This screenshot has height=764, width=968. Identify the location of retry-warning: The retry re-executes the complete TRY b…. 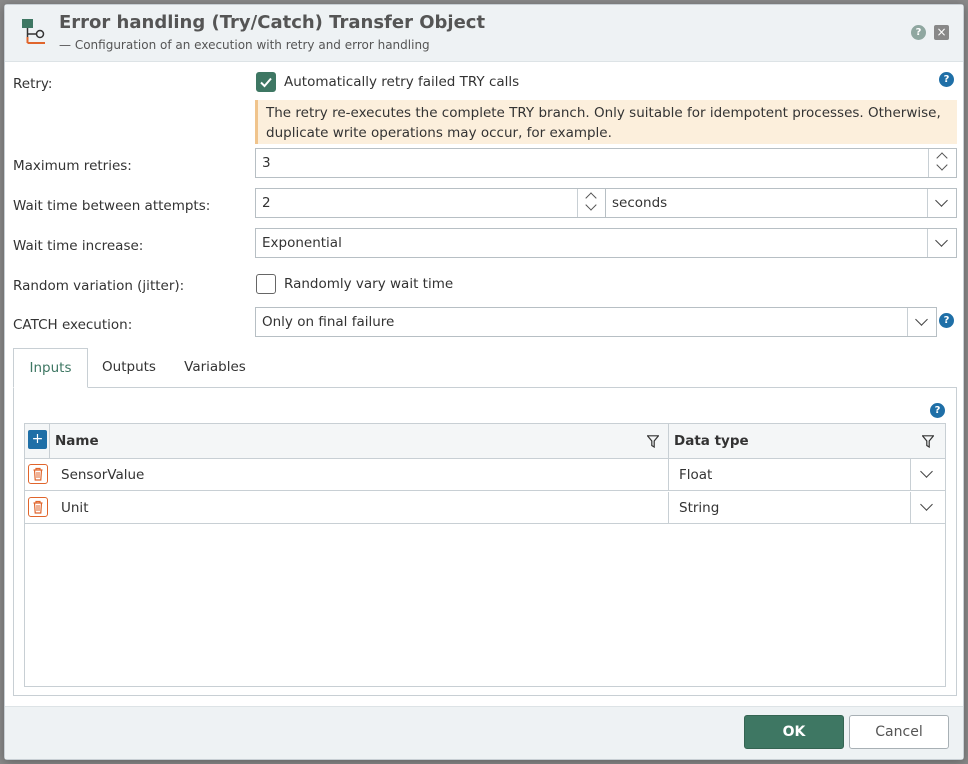
(606, 122).